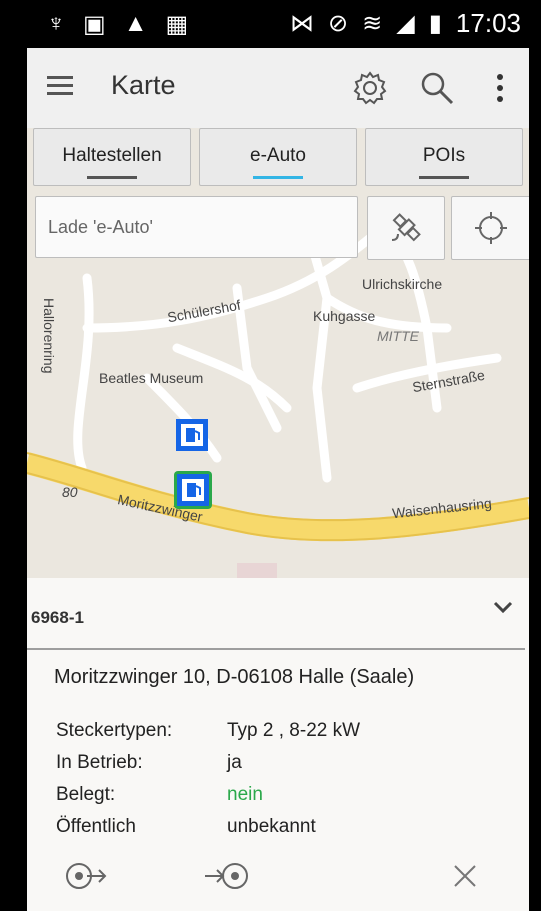 The width and height of the screenshot is (541, 911). I want to click on tab-label: POIs, so click(444, 155).